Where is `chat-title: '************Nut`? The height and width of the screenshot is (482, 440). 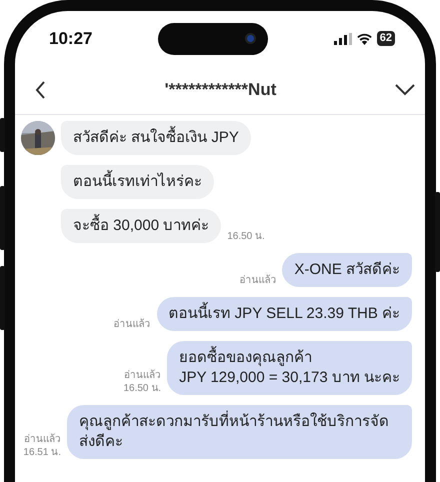
chat-title: '************Nut is located at coordinates (220, 90).